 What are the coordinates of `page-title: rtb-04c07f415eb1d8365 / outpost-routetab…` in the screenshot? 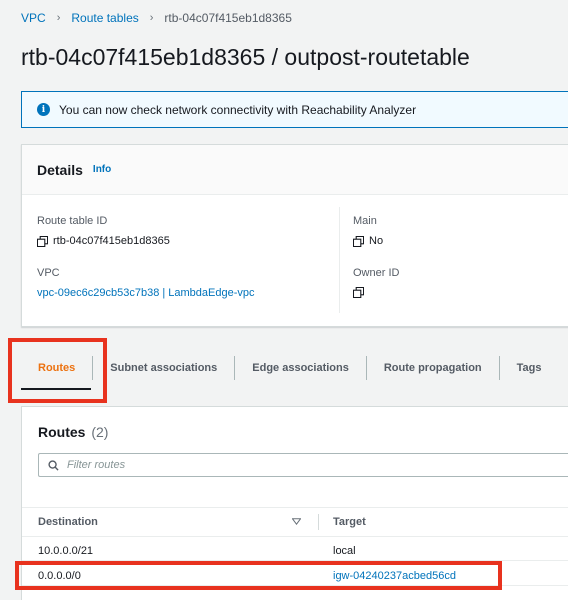 It's located at (245, 57).